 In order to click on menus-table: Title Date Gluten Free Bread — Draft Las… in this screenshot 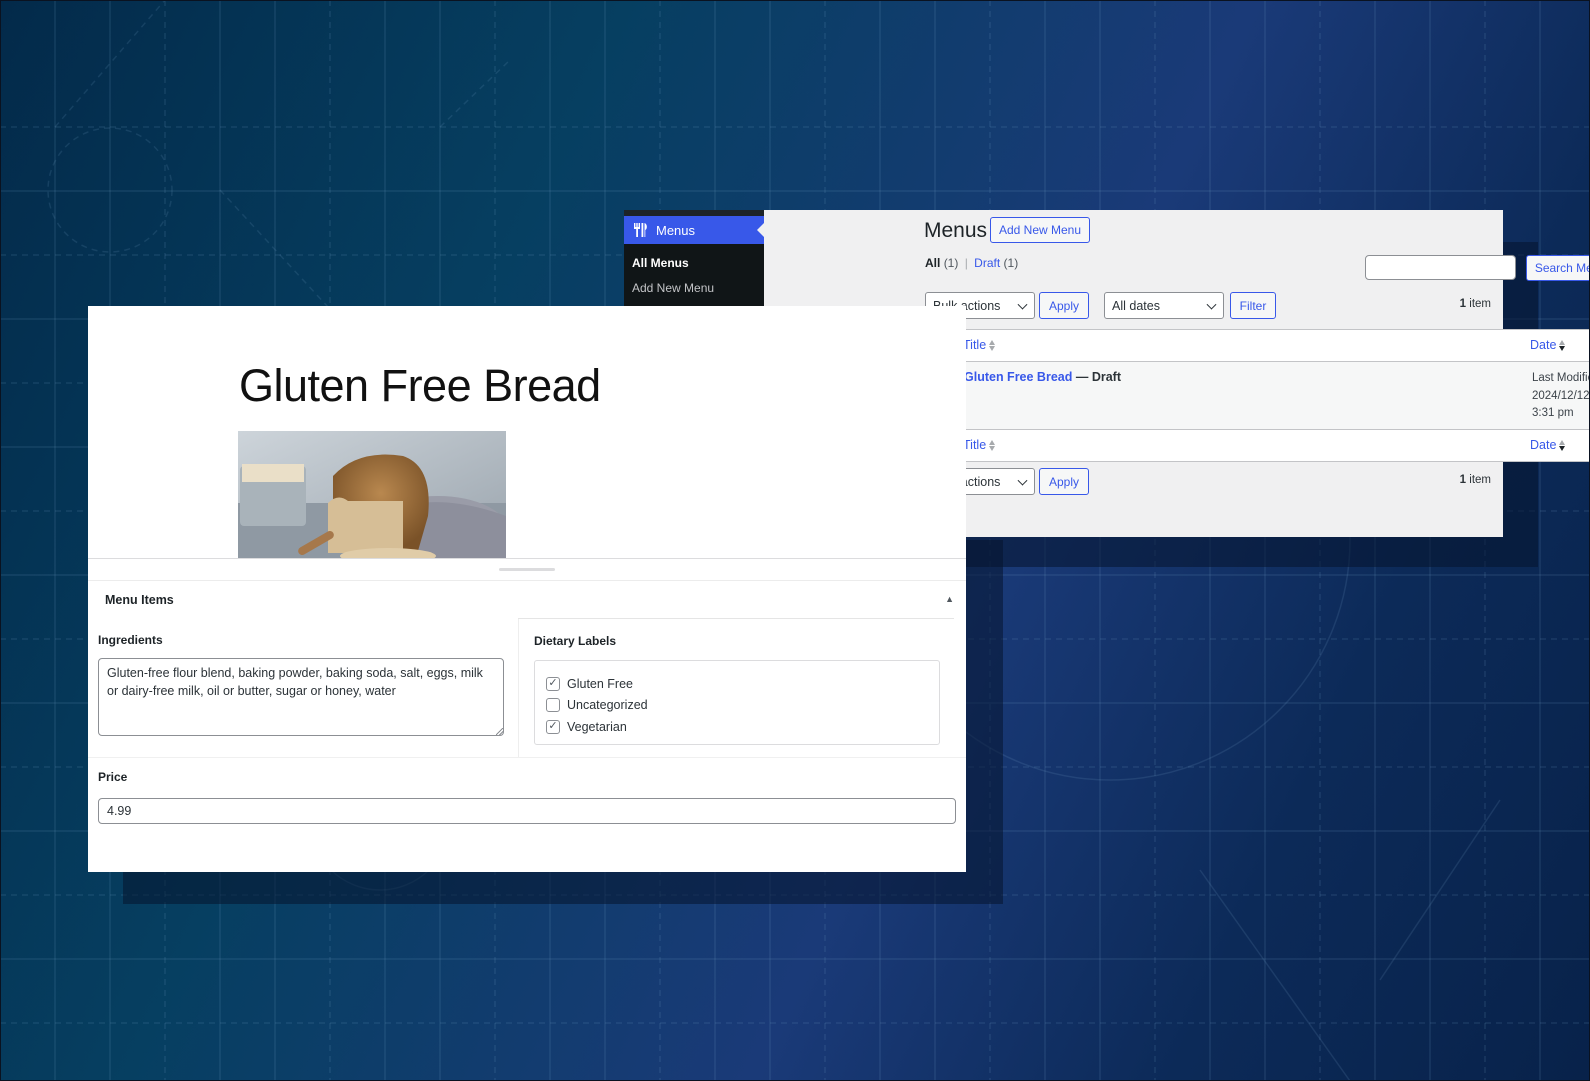, I will do `click(1257, 395)`.